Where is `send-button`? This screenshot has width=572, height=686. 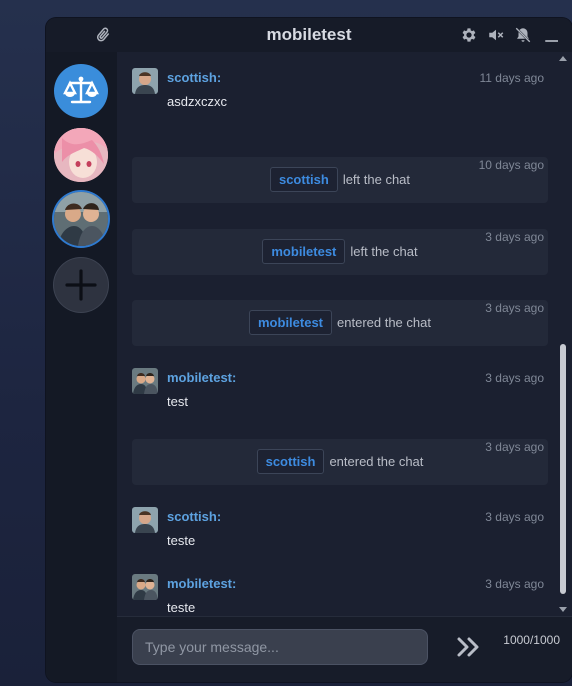 send-button is located at coordinates (469, 647).